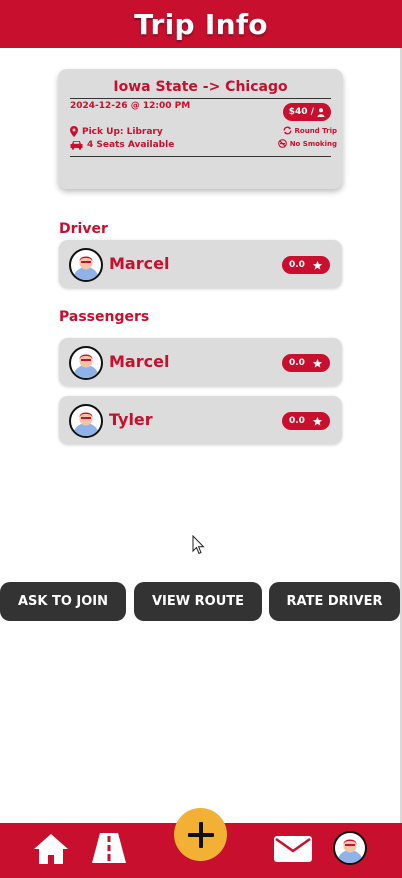  What do you see at coordinates (350, 848) in the screenshot?
I see `profile-avatar` at bounding box center [350, 848].